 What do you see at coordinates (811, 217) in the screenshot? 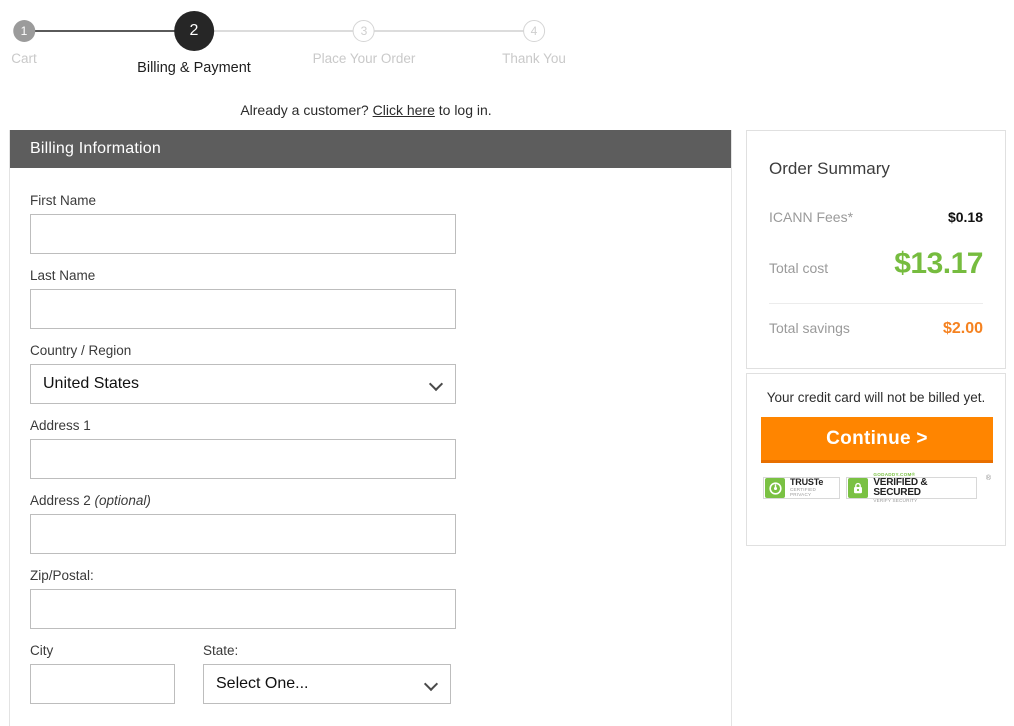
I see `icann-fees-label: ICANN Fees*` at bounding box center [811, 217].